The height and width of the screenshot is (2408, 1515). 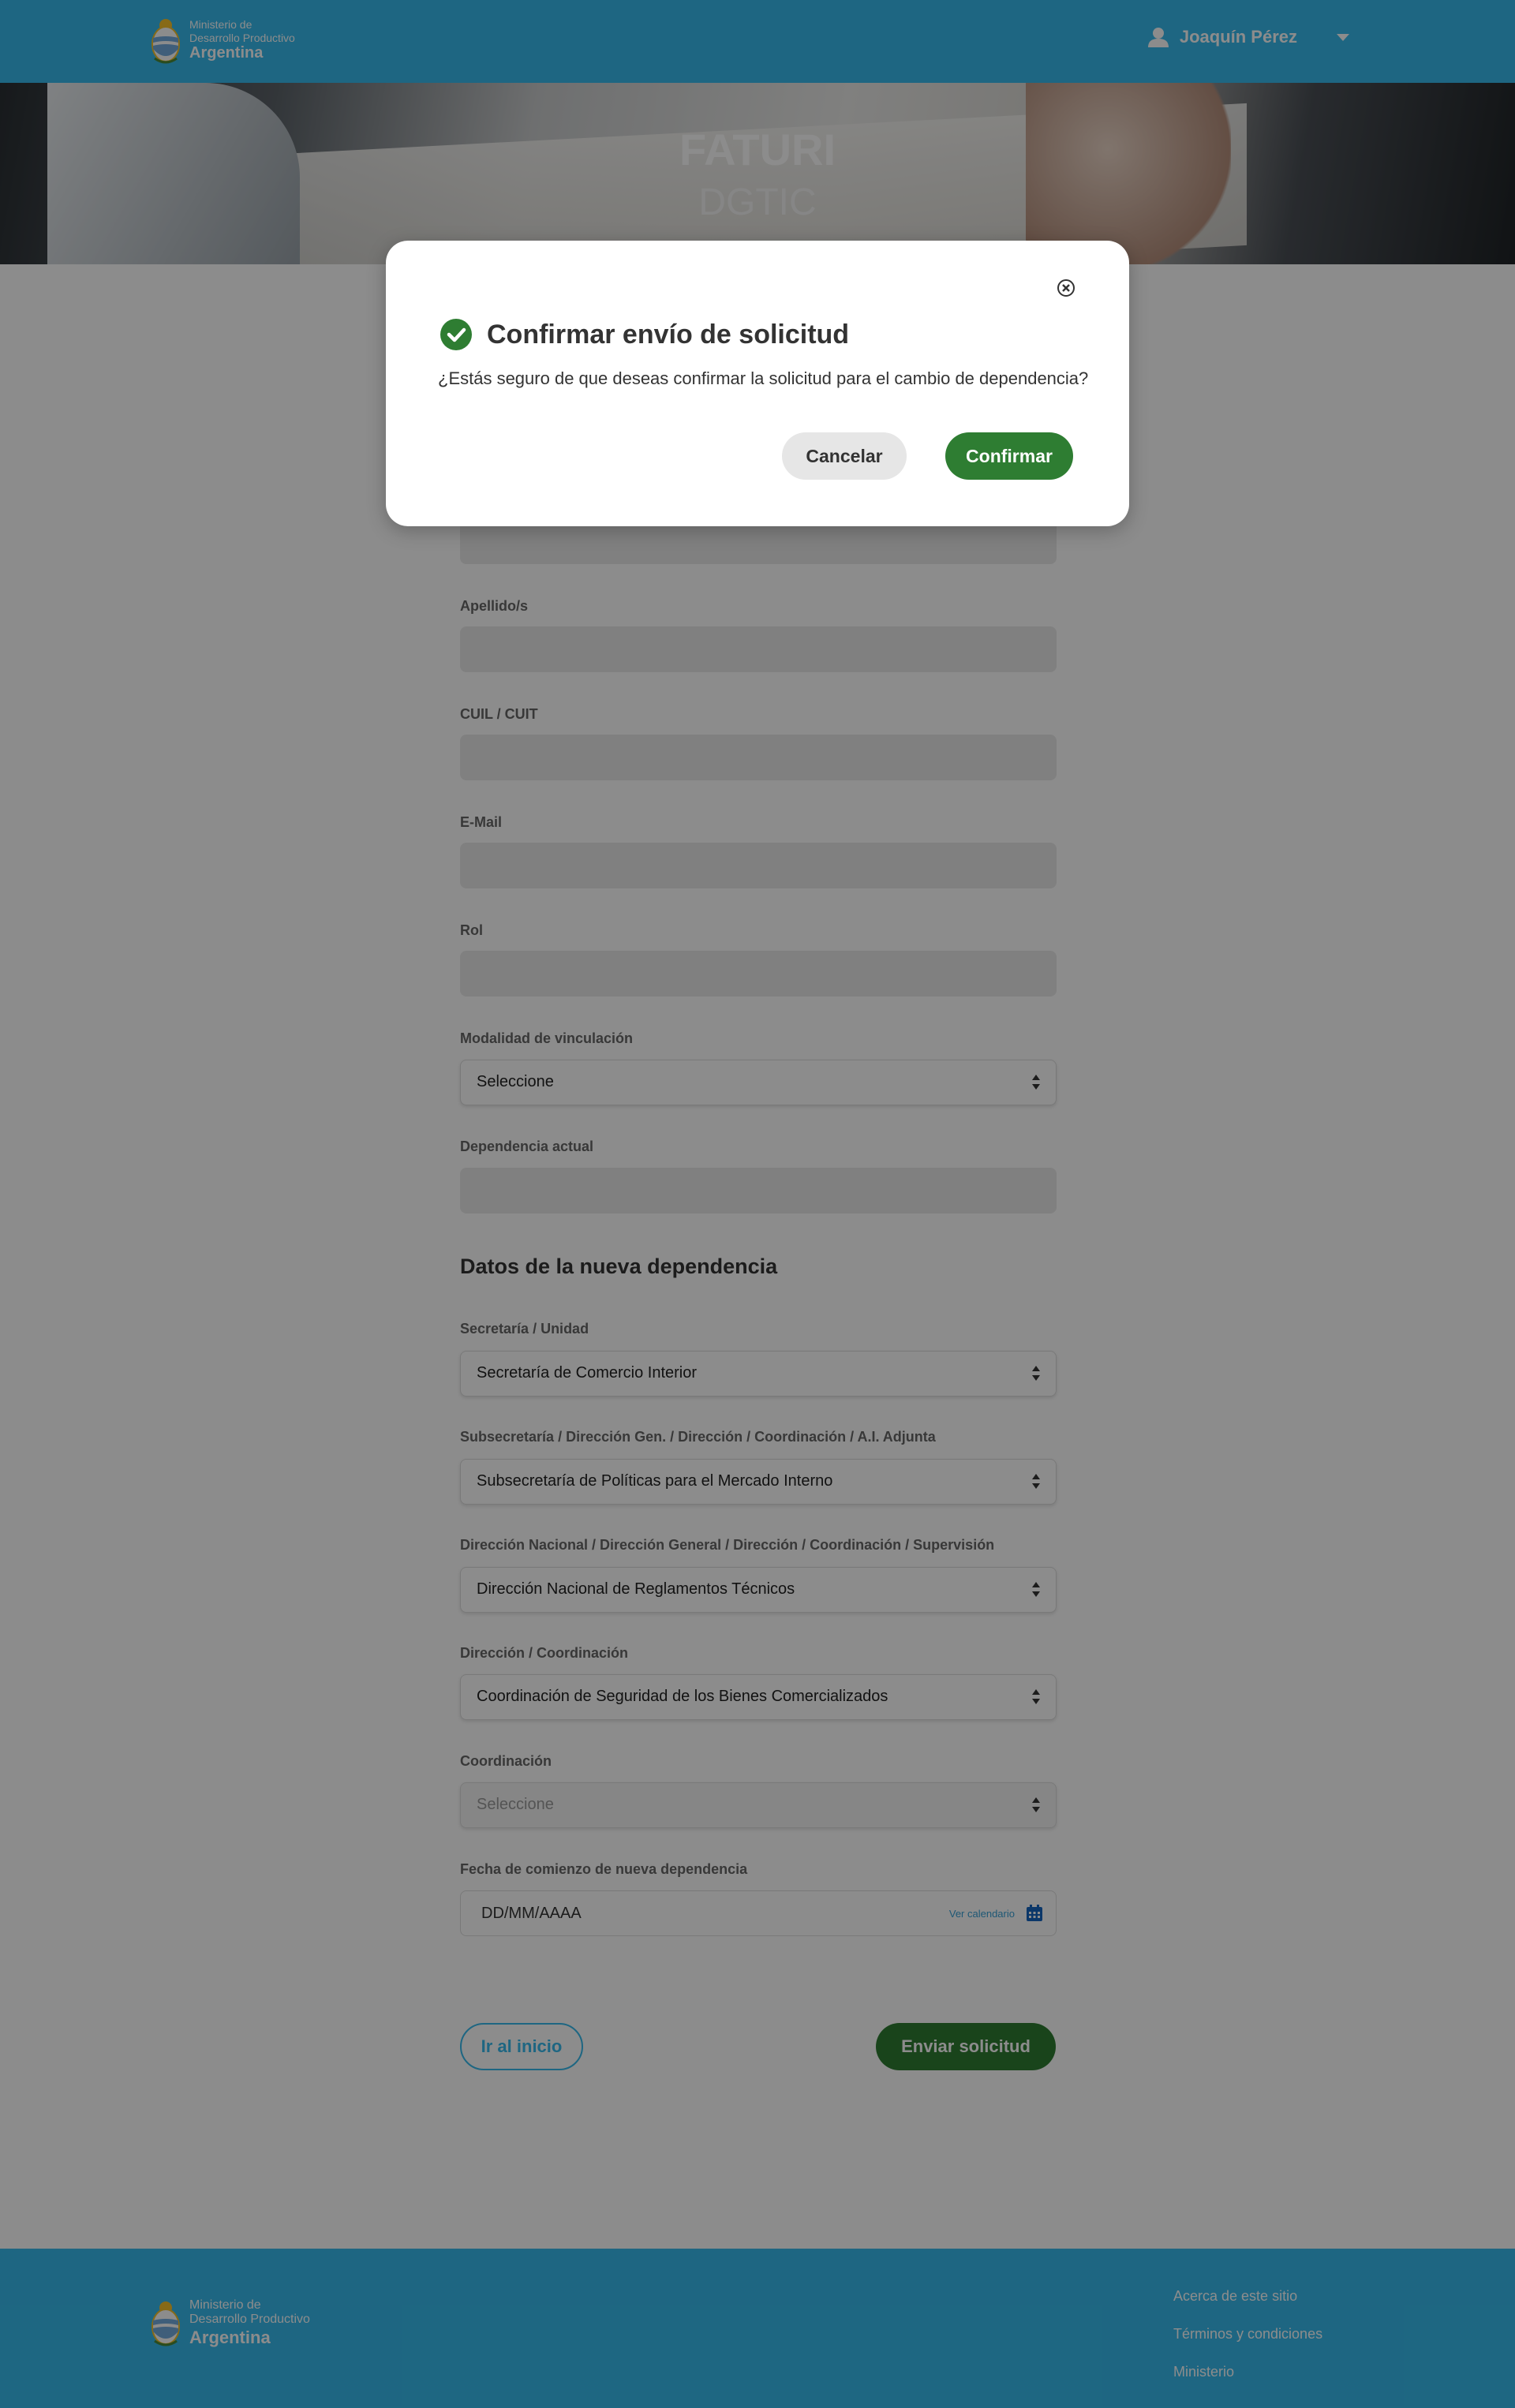 I want to click on modal-title: Confirmar envío de solicitud, so click(x=668, y=335).